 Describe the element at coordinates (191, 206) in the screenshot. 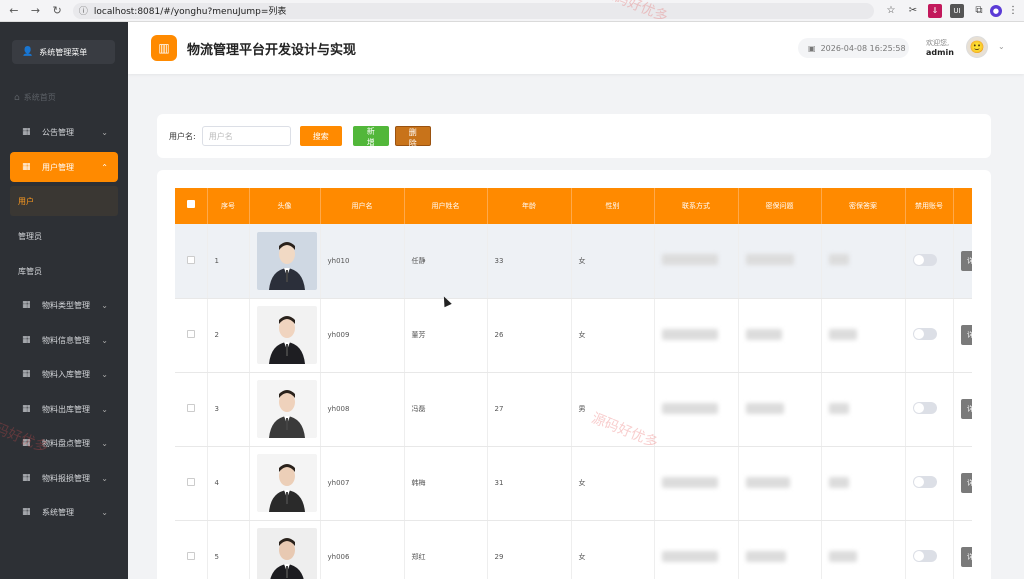

I see `select-all-checkbox` at that location.